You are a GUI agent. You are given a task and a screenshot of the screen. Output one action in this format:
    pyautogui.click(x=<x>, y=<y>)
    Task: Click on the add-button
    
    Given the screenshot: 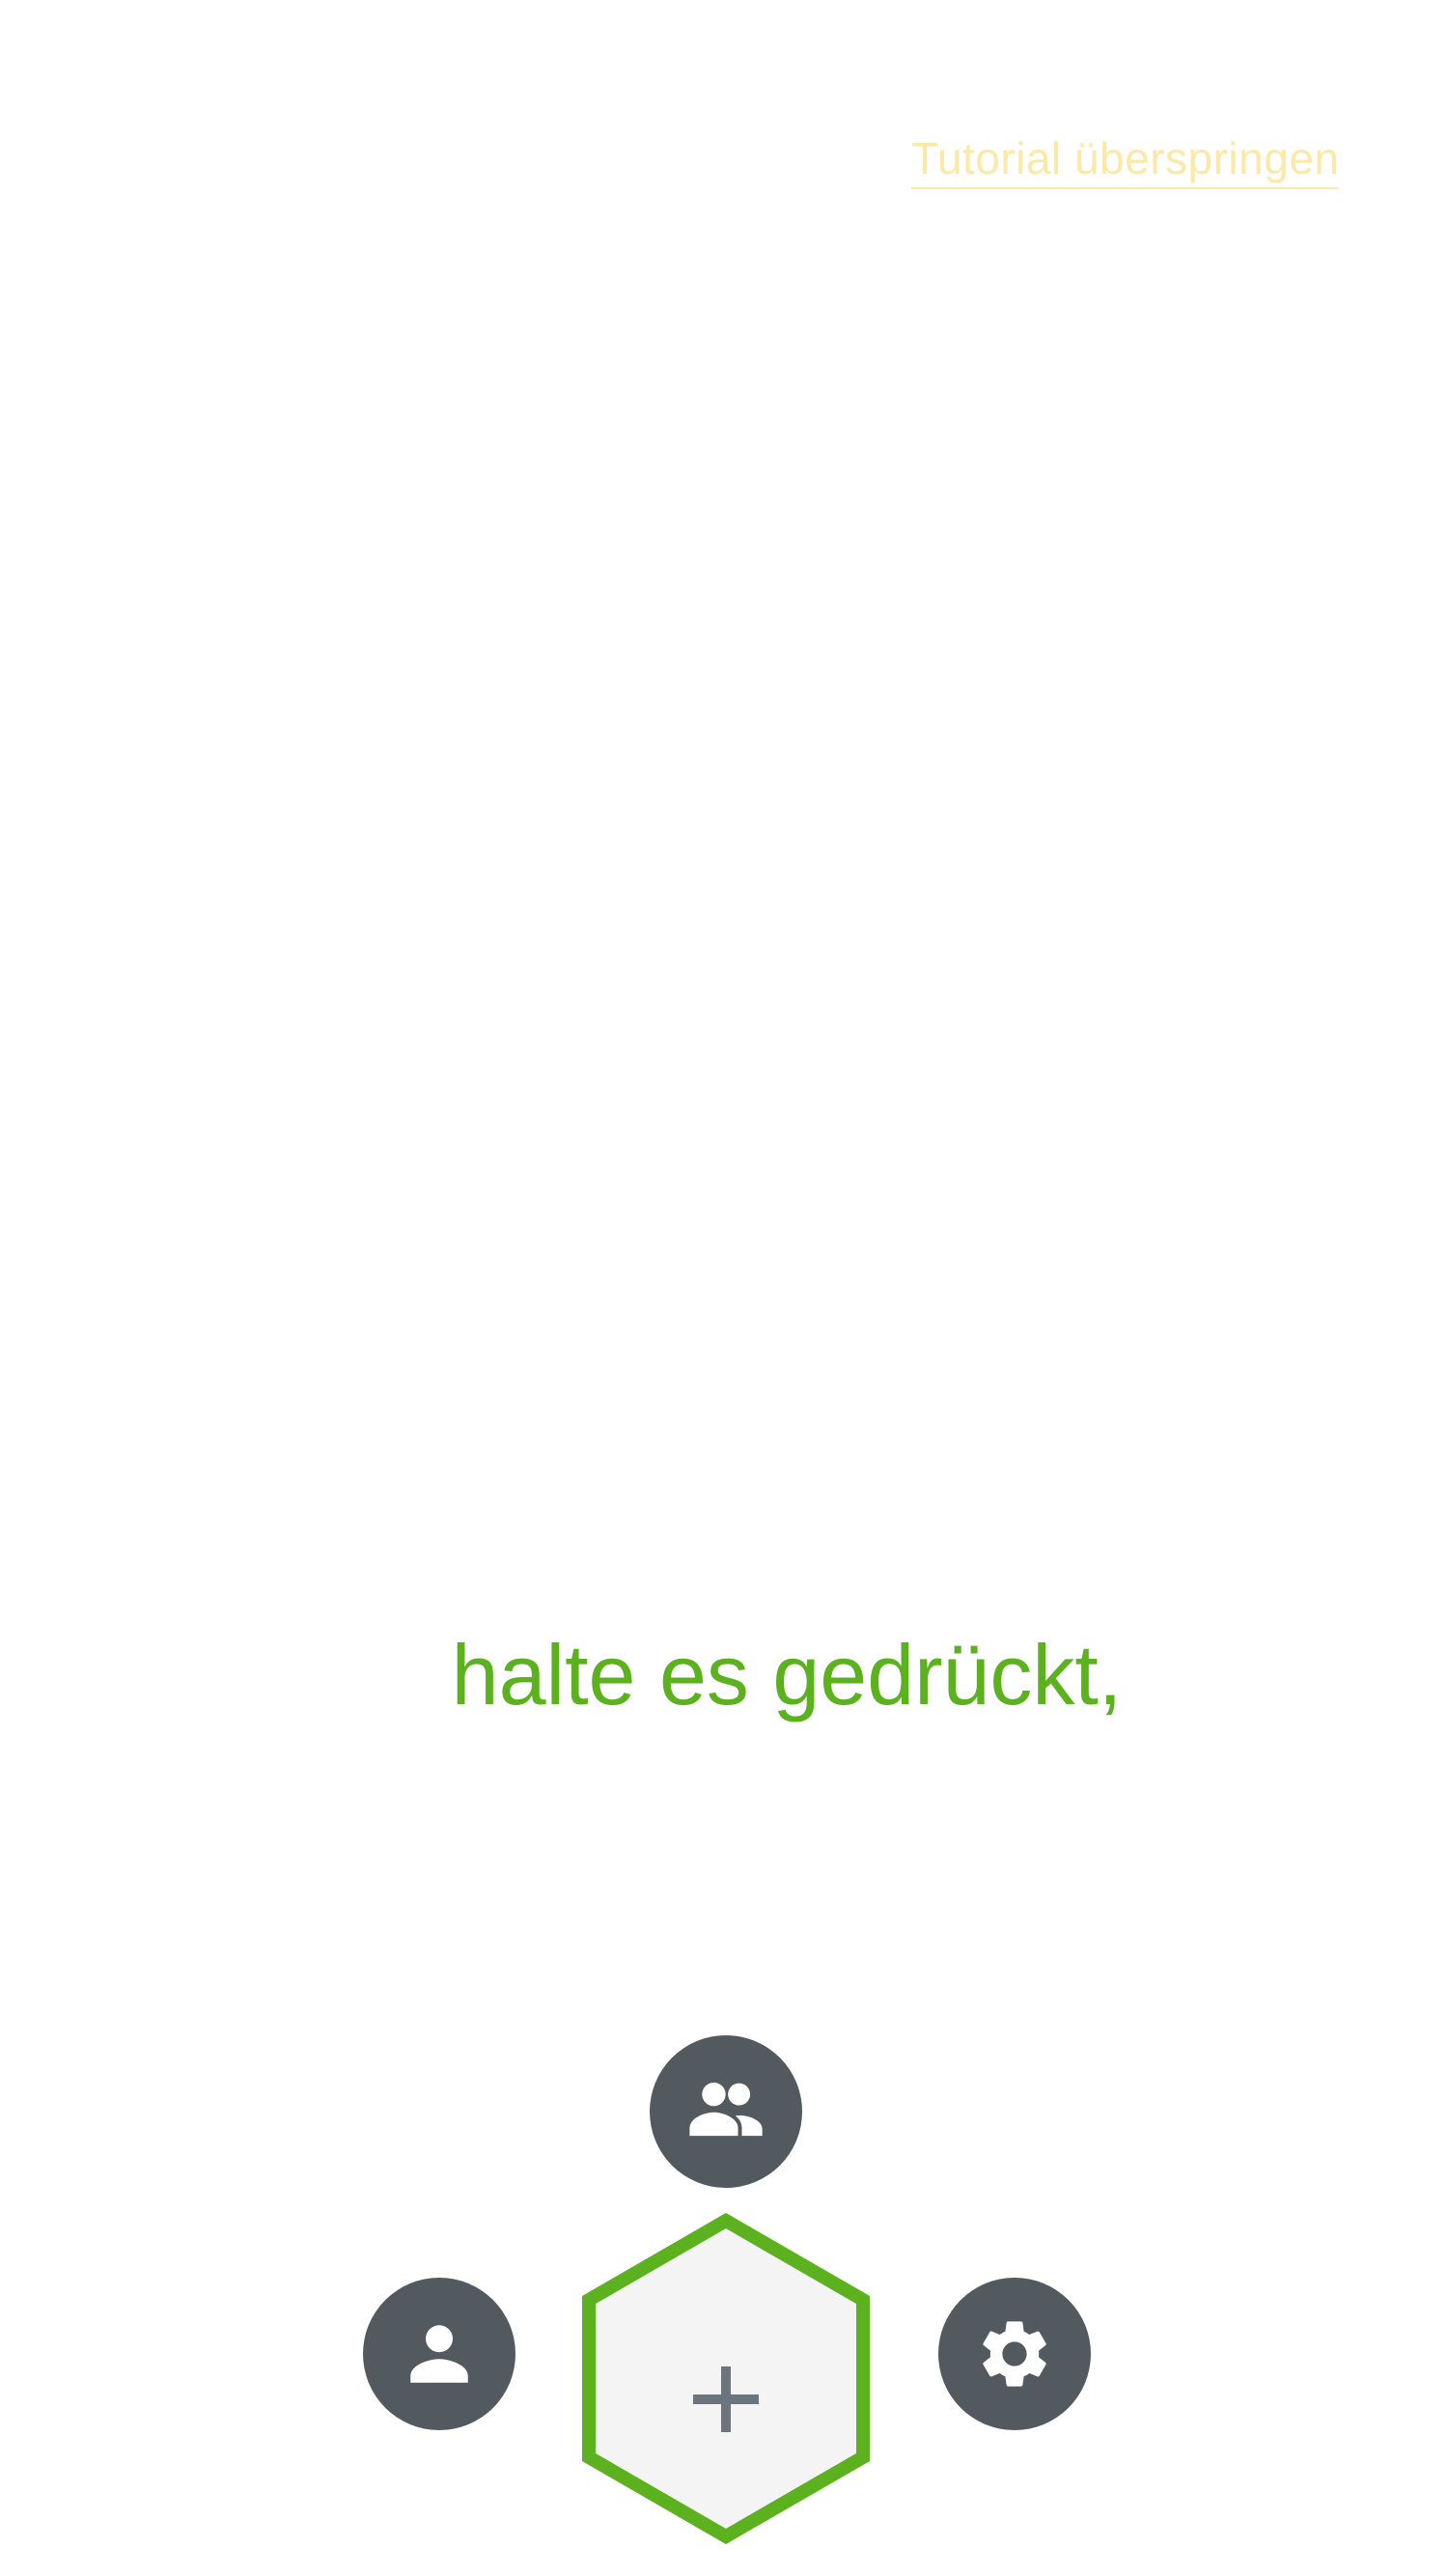 What is the action you would take?
    pyautogui.click(x=726, y=2378)
    